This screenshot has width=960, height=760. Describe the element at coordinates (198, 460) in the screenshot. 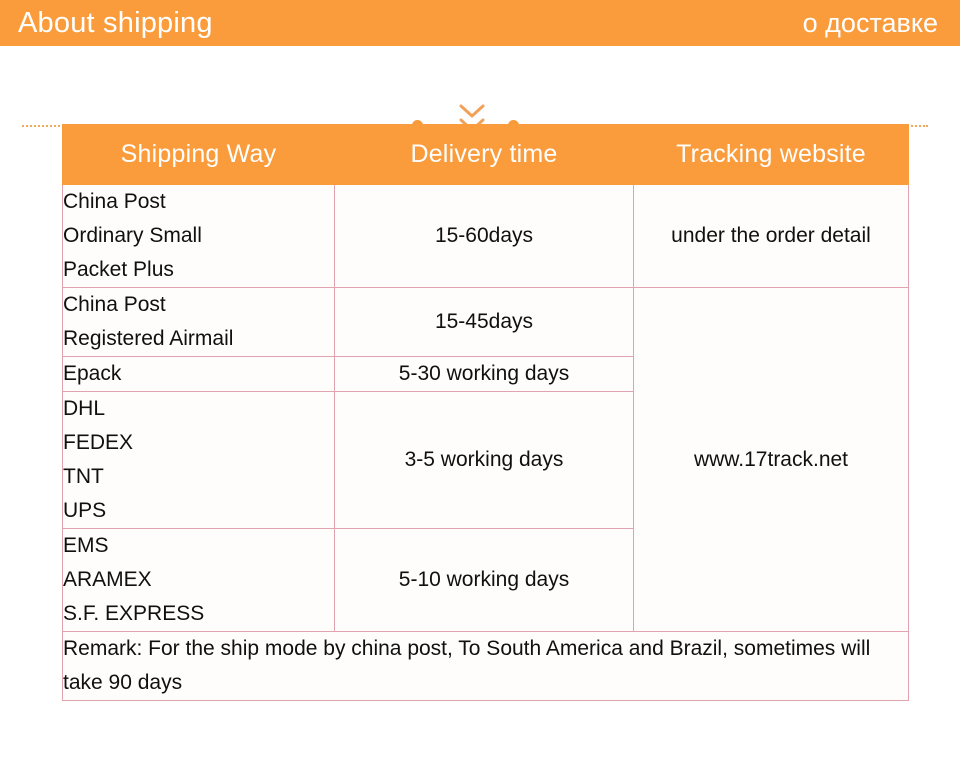

I see `cell-shipping-way: DHL FEDEX TNT UPS` at that location.